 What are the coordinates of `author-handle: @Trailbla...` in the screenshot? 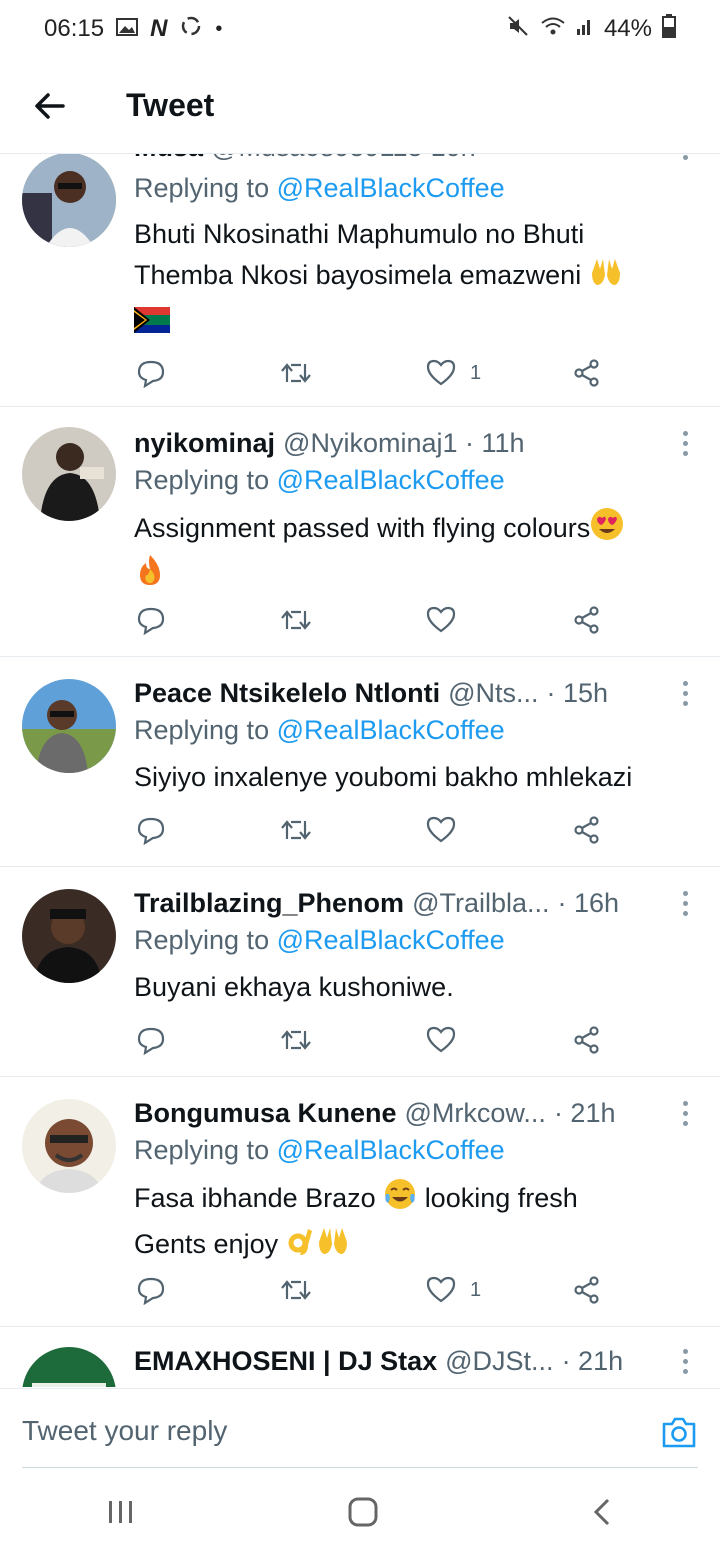 It's located at (480, 903).